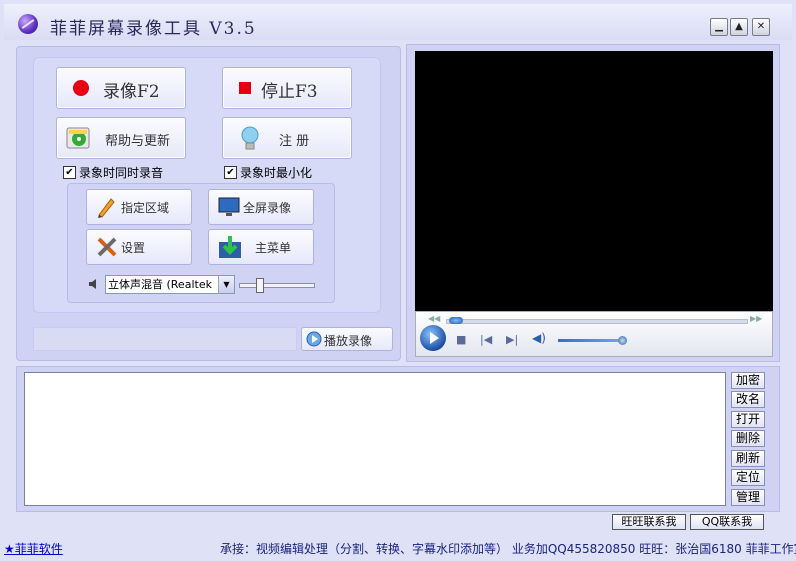 This screenshot has width=796, height=561. Describe the element at coordinates (153, 29) in the screenshot. I see `window-title: 菲菲屏幕录像工具 V3.5` at that location.